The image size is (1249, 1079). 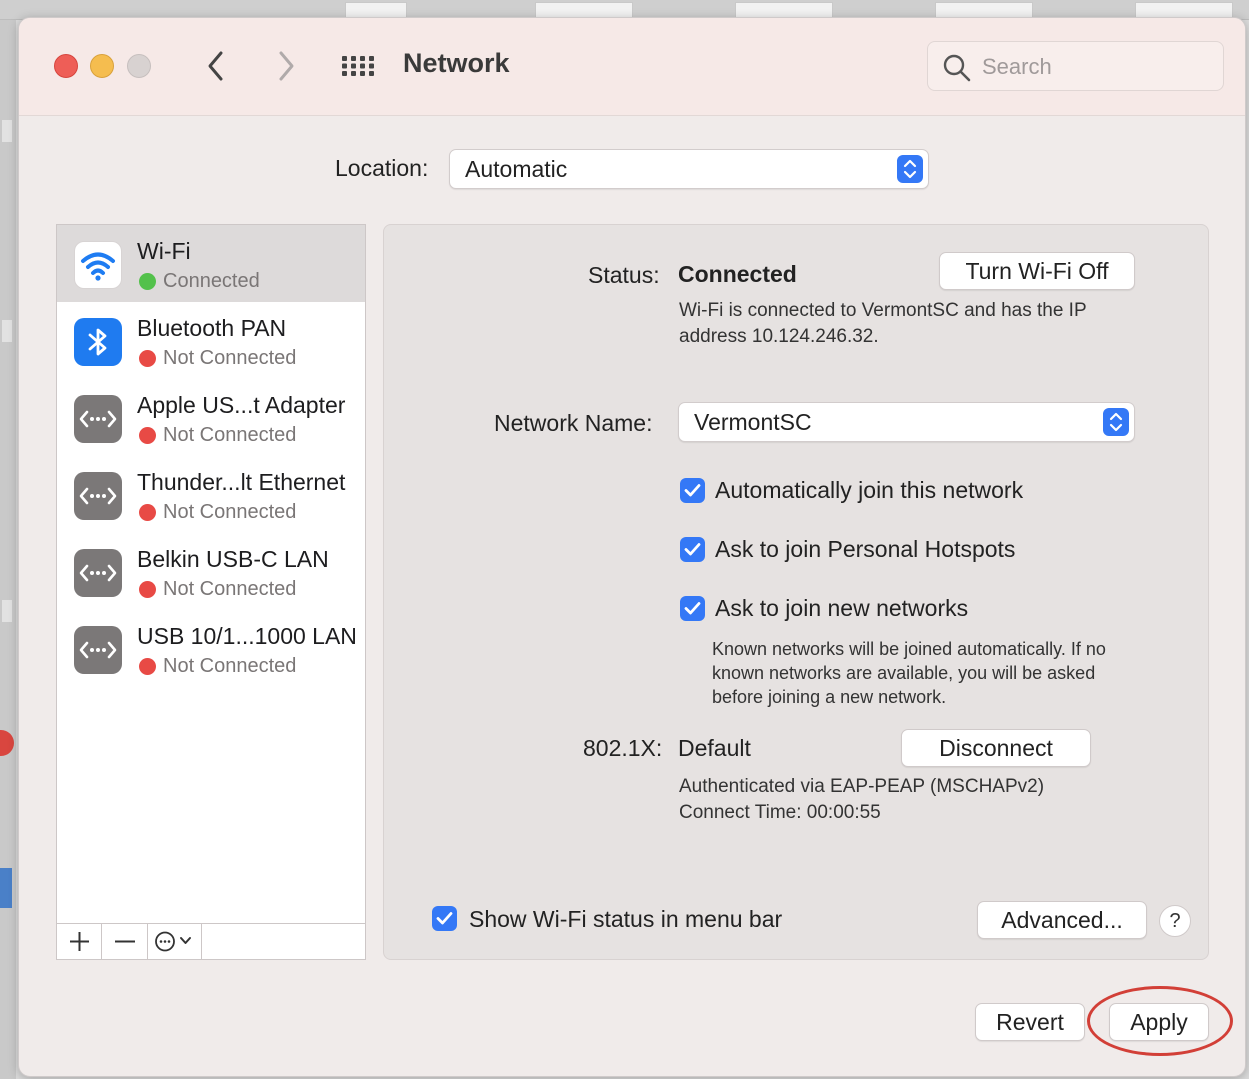 I want to click on service-item-bluetooth-pan: Bluetooth PAN Not Connected, so click(x=211, y=340).